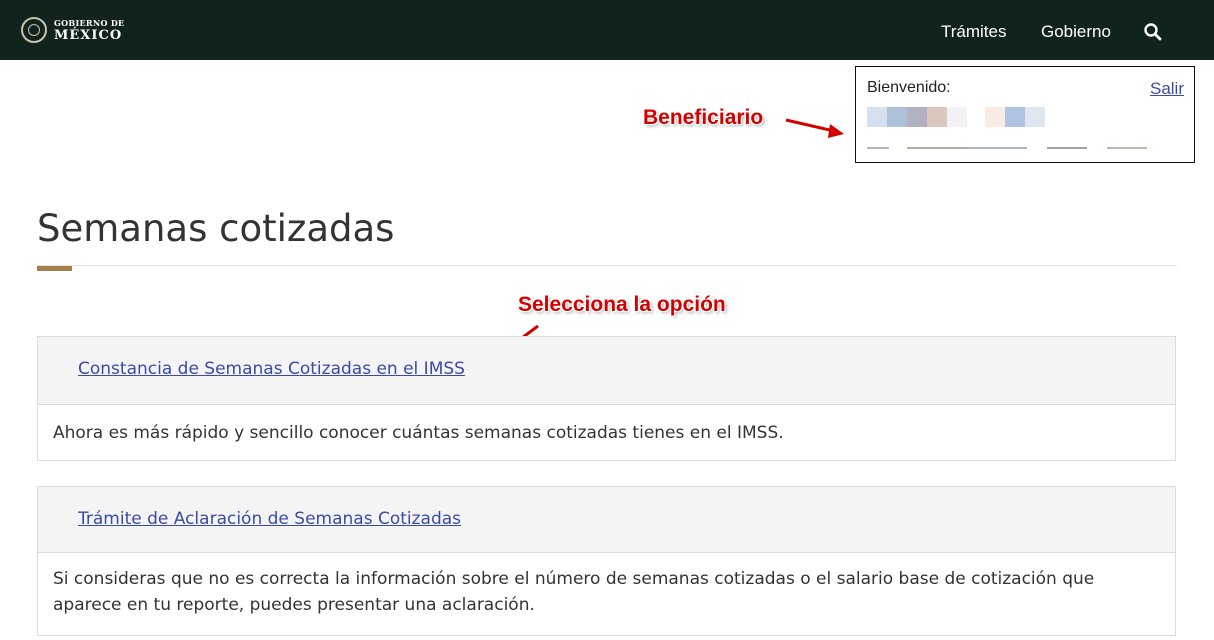 The height and width of the screenshot is (640, 1214). What do you see at coordinates (974, 32) in the screenshot?
I see `nav-link-tramites: Trámites` at bounding box center [974, 32].